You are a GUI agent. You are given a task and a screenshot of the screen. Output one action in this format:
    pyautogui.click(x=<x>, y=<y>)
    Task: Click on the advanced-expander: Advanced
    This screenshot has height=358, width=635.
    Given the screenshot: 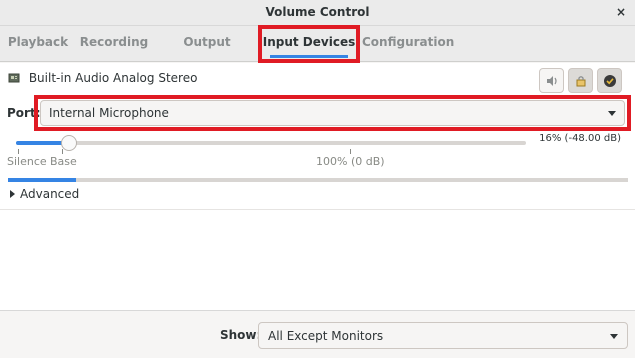 What is the action you would take?
    pyautogui.click(x=44, y=194)
    